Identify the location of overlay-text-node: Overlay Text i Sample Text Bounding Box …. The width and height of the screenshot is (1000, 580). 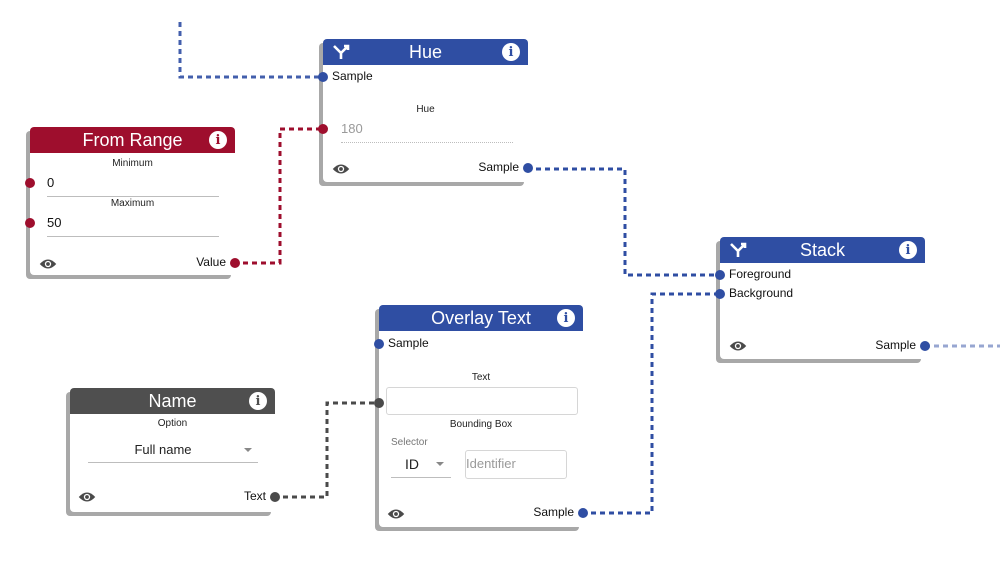
(481, 416).